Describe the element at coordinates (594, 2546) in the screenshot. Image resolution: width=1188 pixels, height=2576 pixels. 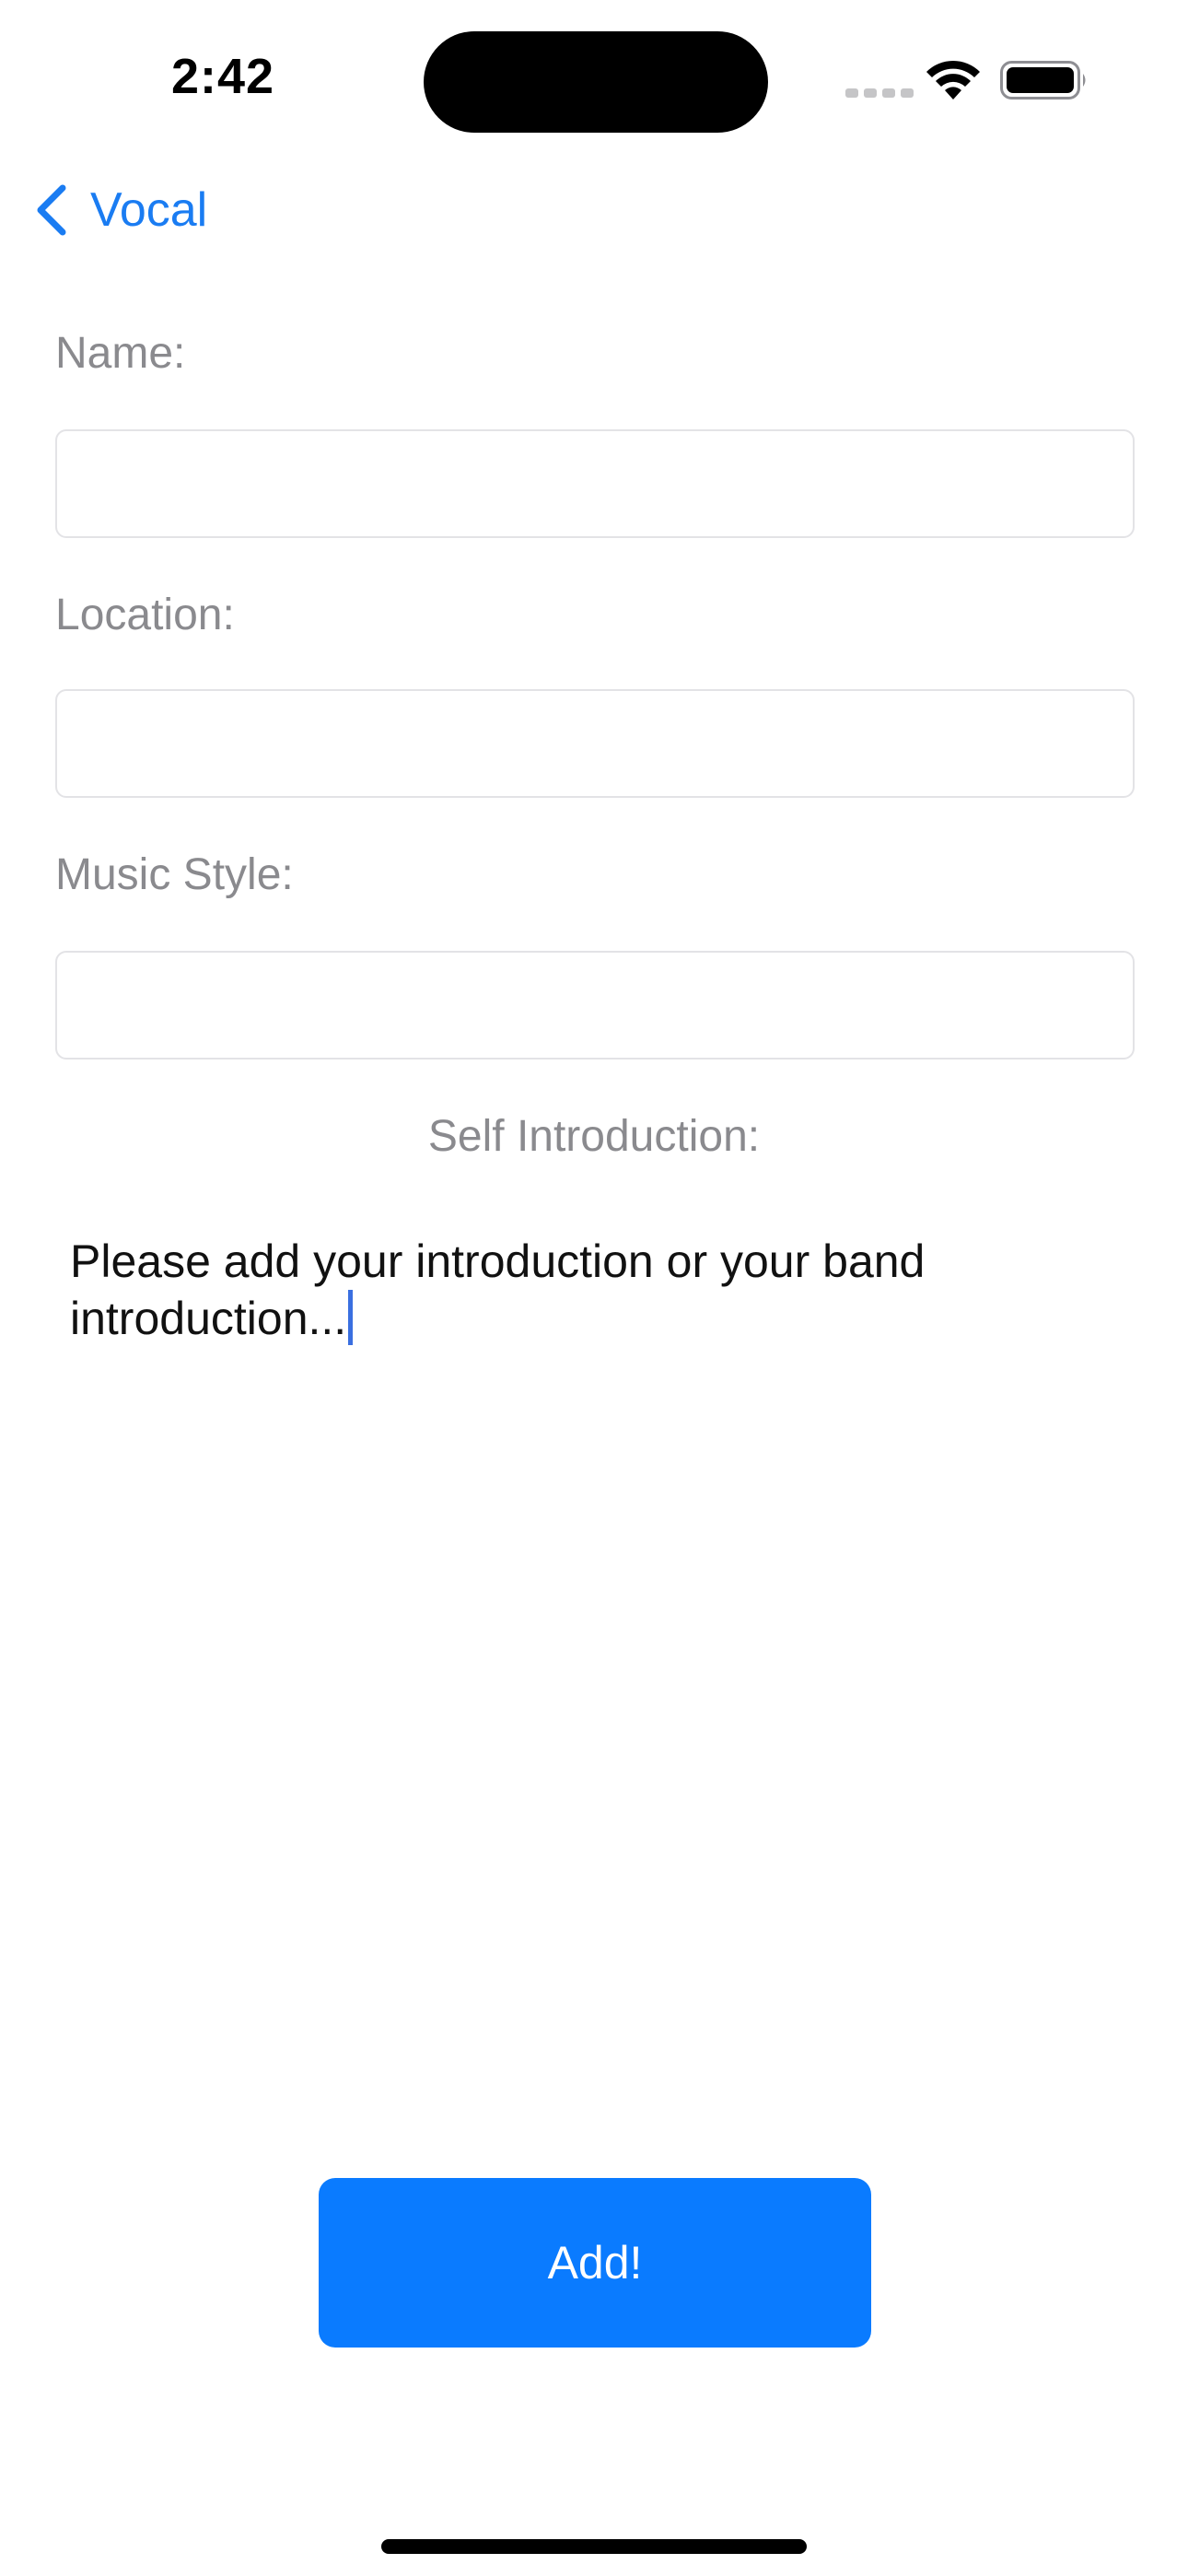
I see `home-indicator` at that location.